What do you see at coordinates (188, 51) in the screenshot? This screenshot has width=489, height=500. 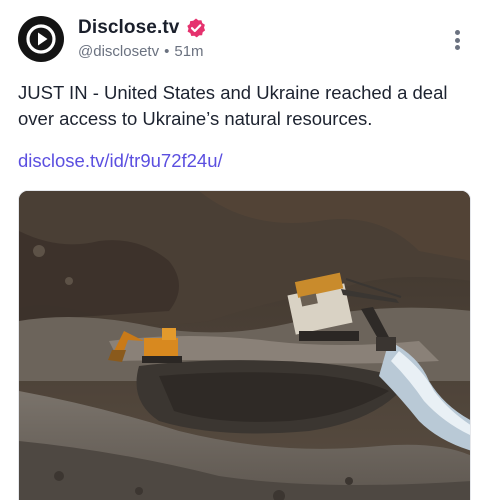 I see `post-time: 51m` at bounding box center [188, 51].